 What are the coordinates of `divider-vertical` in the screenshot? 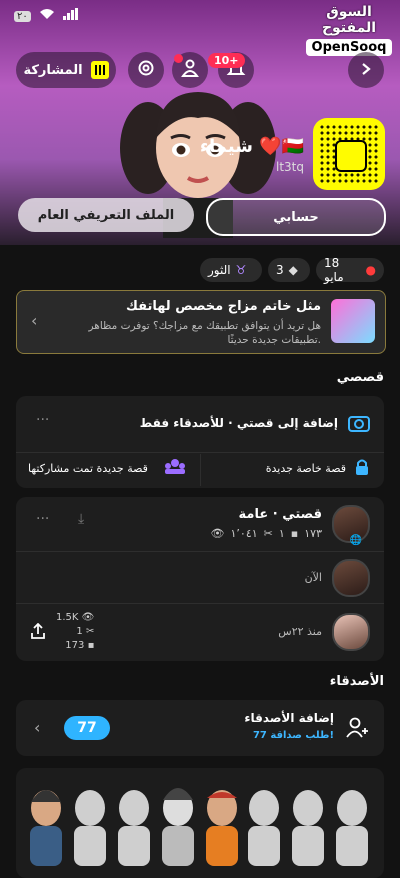 It's located at (200, 470).